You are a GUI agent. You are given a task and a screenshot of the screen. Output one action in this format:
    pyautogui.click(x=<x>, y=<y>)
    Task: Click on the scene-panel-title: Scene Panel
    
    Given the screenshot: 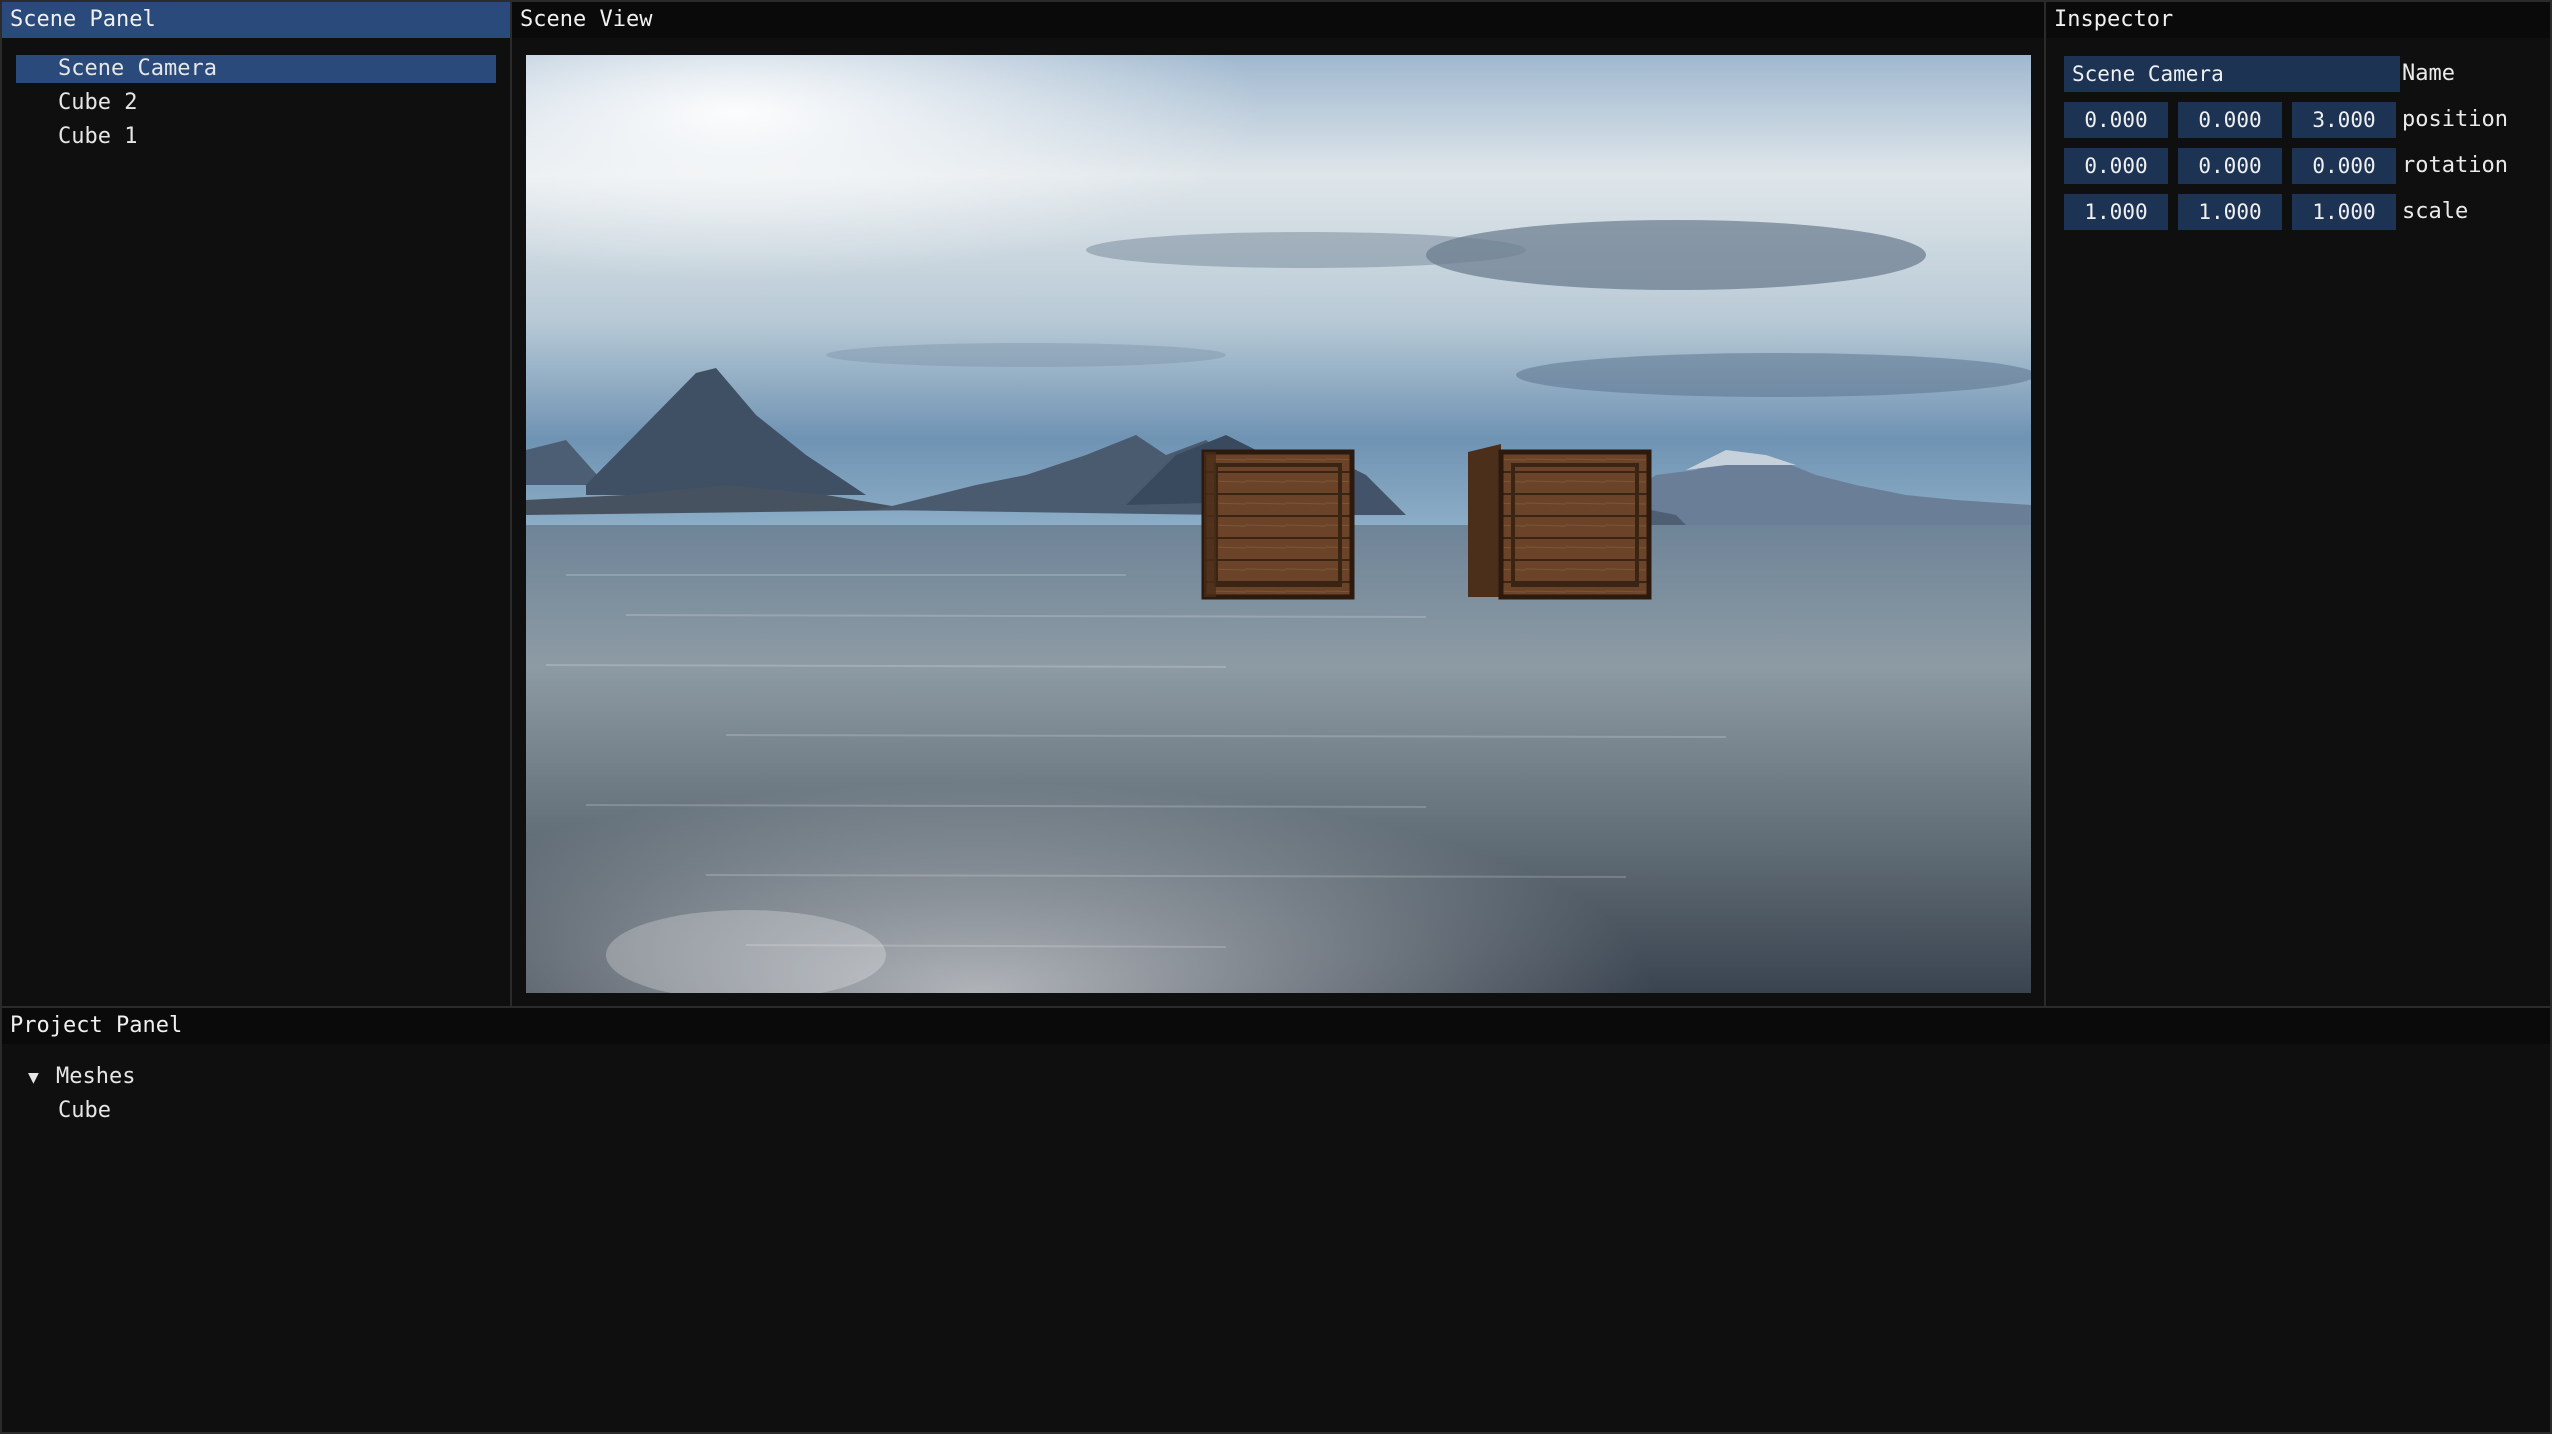 What is the action you would take?
    pyautogui.click(x=256, y=20)
    